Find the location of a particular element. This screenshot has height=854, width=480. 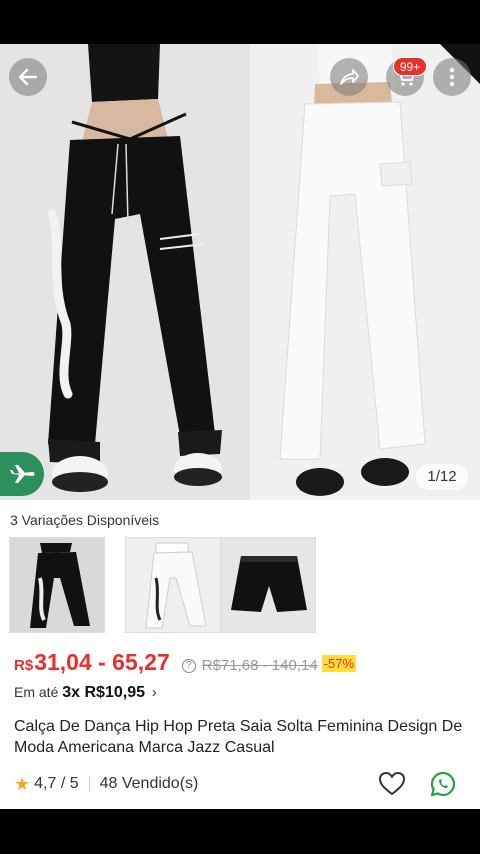

status-bar is located at coordinates (240, 22).